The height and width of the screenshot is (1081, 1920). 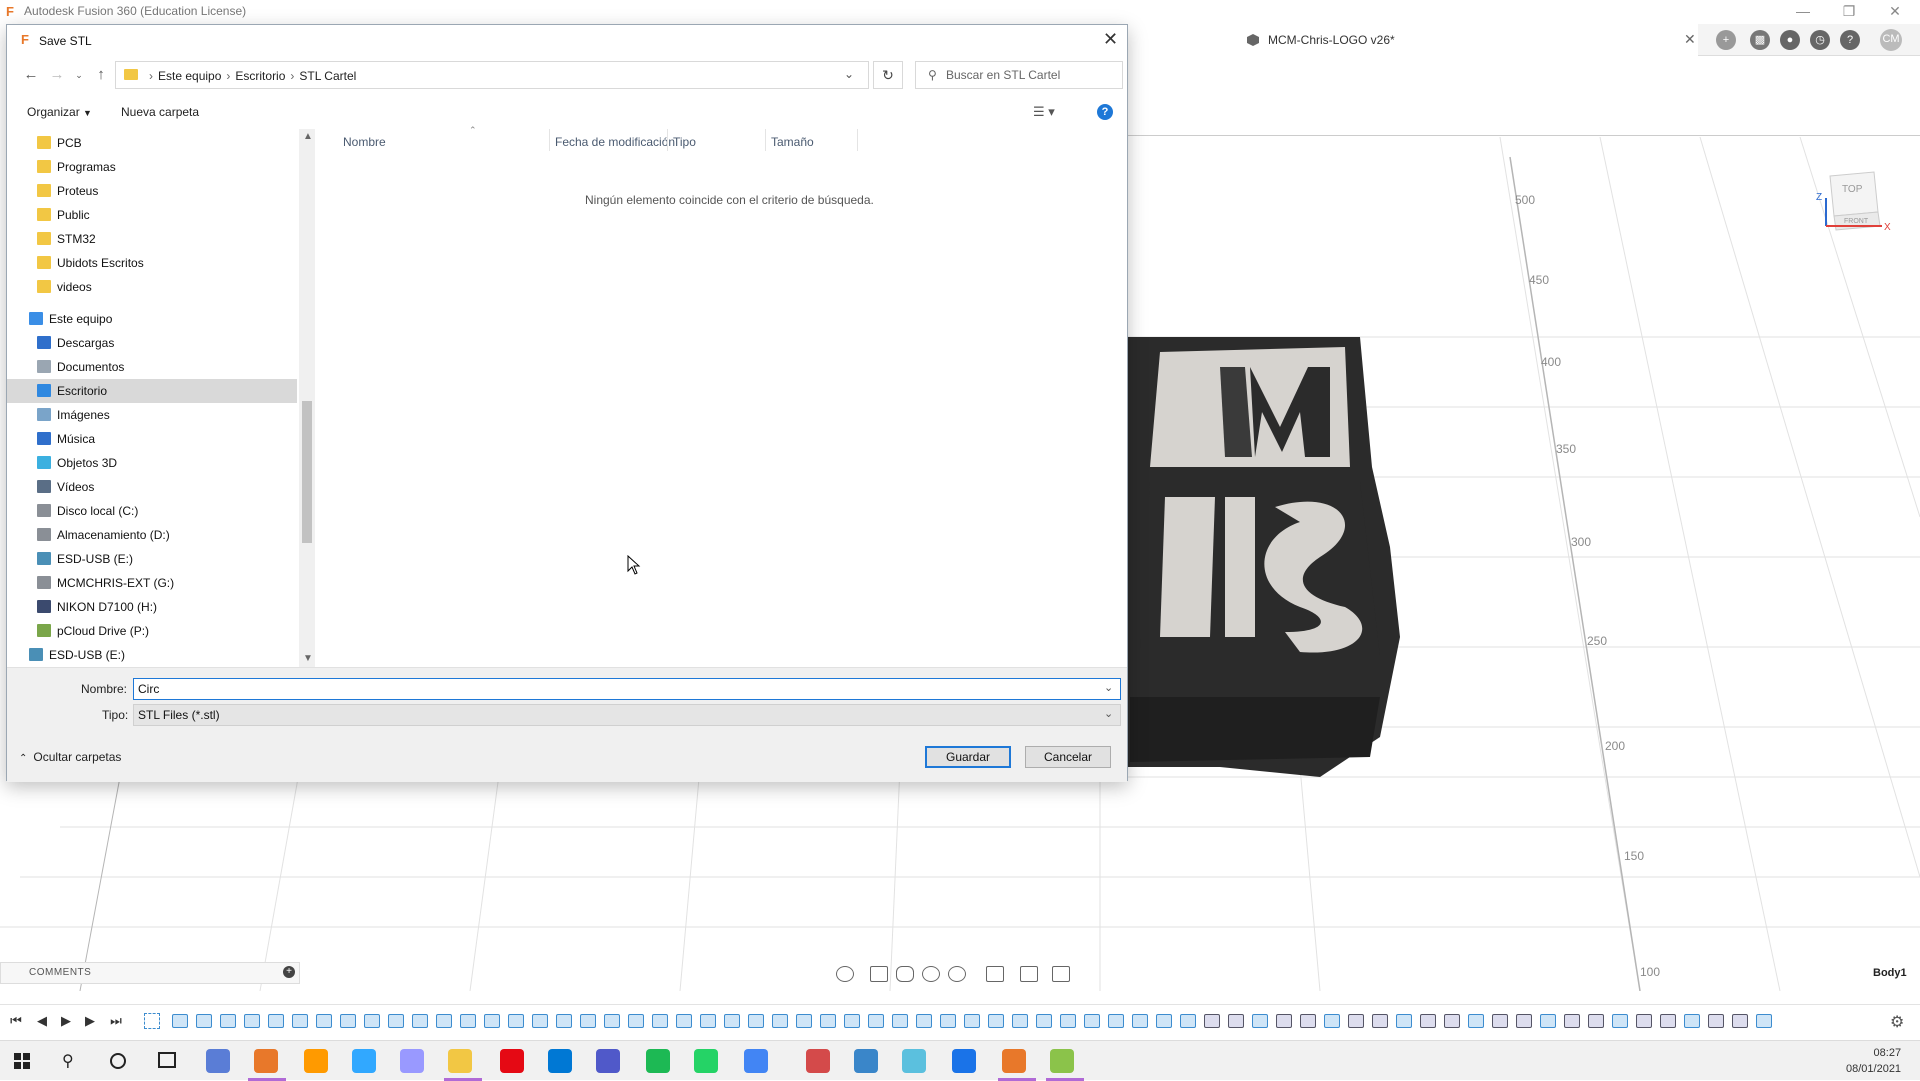 I want to click on refresh-button: ↻, so click(x=888, y=75).